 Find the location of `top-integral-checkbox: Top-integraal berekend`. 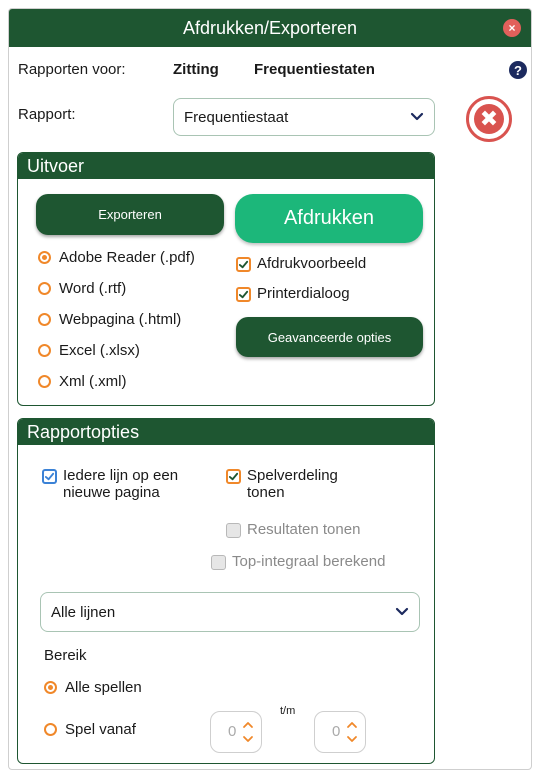

top-integral-checkbox: Top-integraal berekend is located at coordinates (298, 561).